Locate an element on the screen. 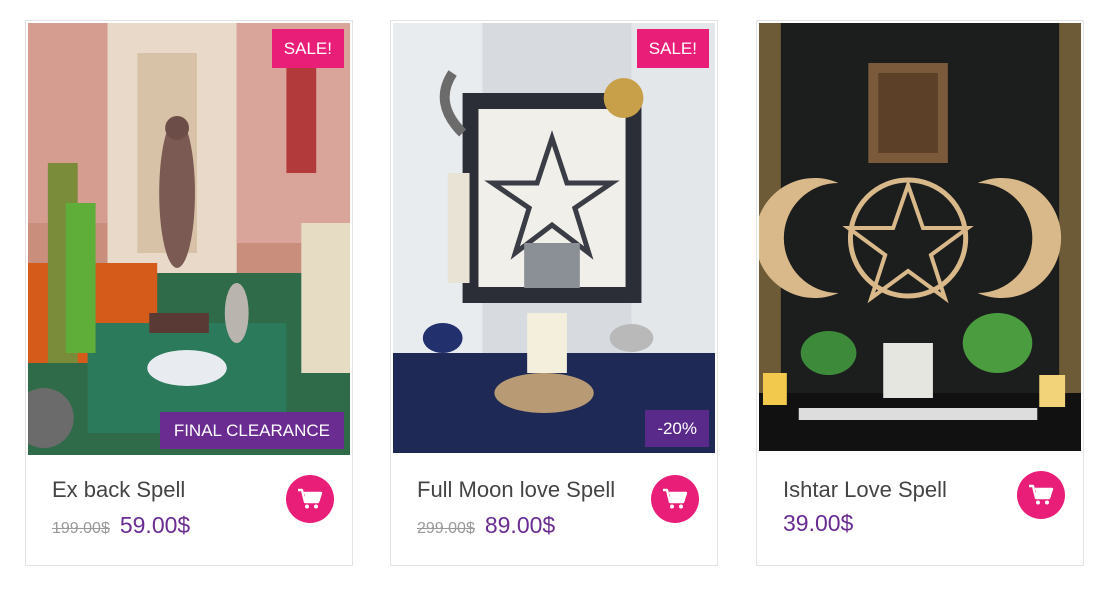 This screenshot has height=592, width=1104. current-price: 39.00$ is located at coordinates (818, 523).